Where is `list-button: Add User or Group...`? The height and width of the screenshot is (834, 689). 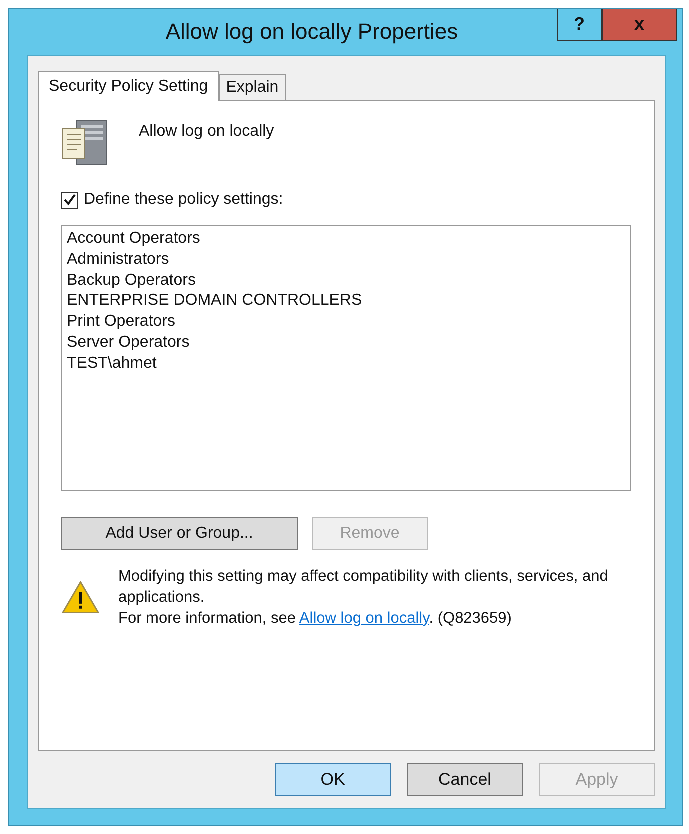
list-button: Add User or Group... is located at coordinates (179, 533).